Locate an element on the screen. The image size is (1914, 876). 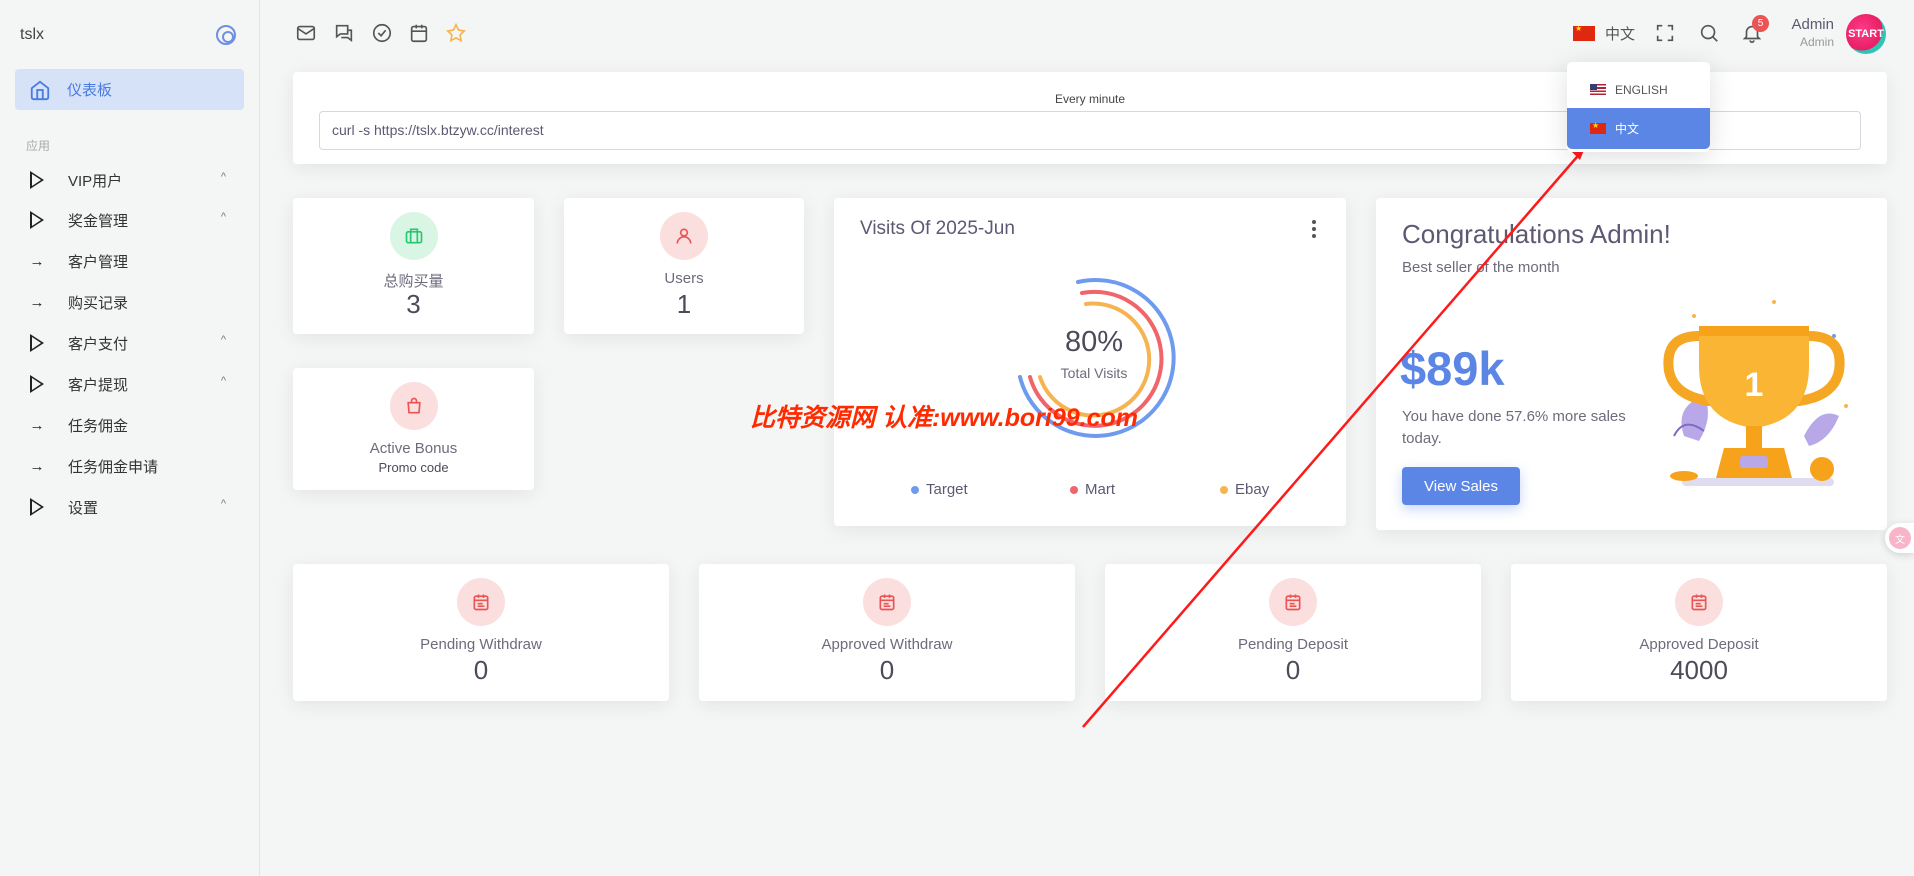
sidebar-item-task-commission-apply: → 任务佣金申请 is located at coordinates (136, 466).